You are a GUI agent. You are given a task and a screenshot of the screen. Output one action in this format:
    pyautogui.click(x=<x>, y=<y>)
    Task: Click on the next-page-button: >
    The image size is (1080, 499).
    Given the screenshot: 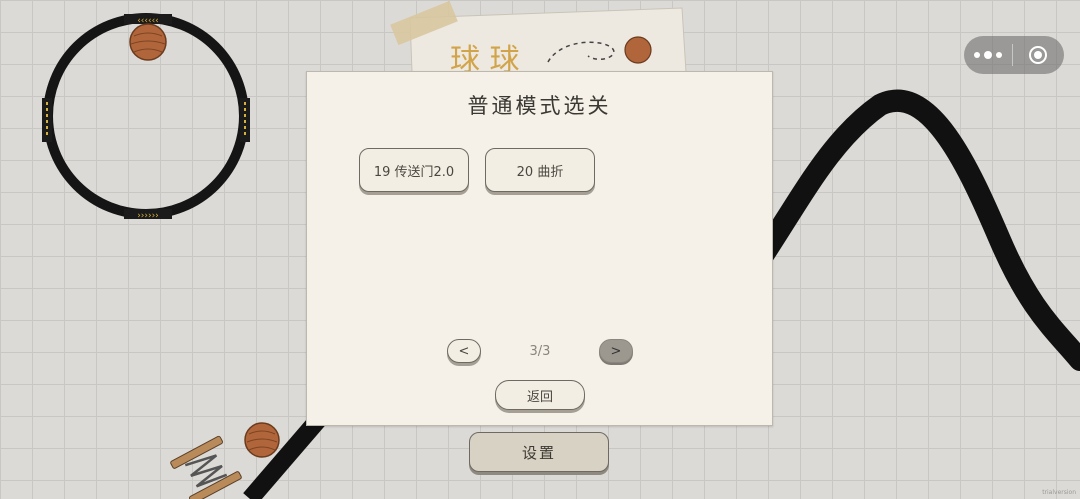 What is the action you would take?
    pyautogui.click(x=616, y=351)
    